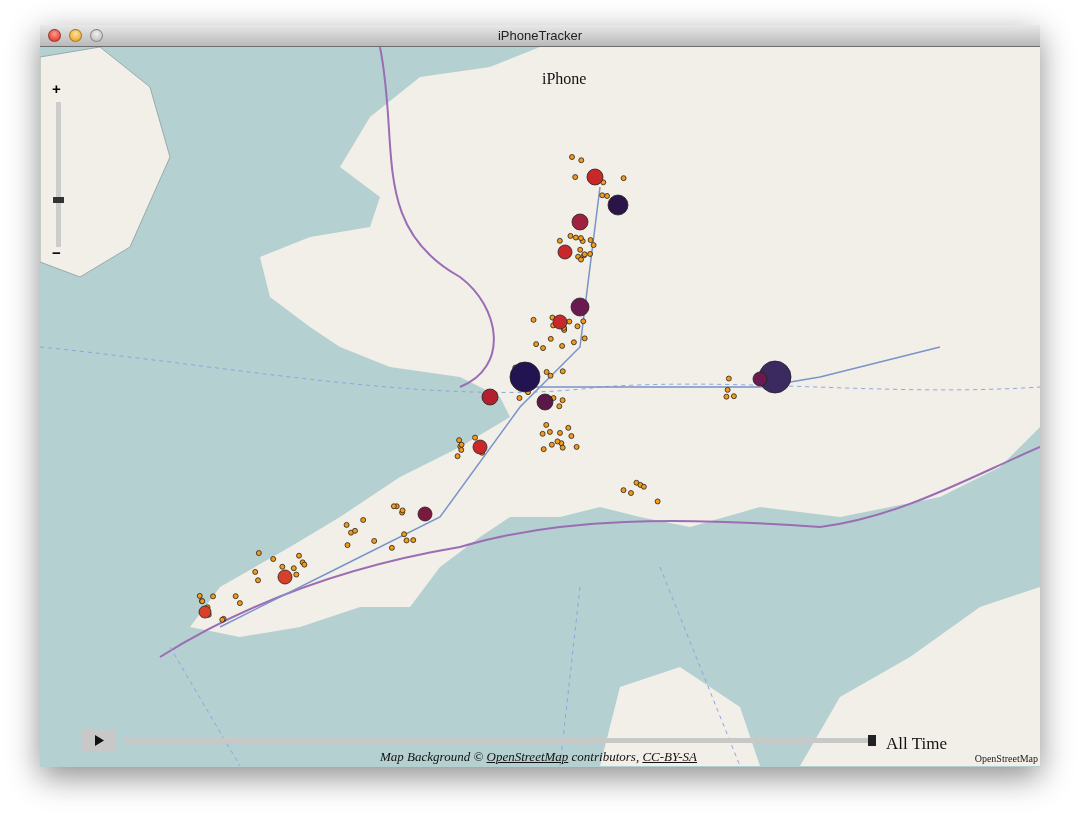 The width and height of the screenshot is (1080, 822). Describe the element at coordinates (56, 252) in the screenshot. I see `zoom-out-button: −` at that location.